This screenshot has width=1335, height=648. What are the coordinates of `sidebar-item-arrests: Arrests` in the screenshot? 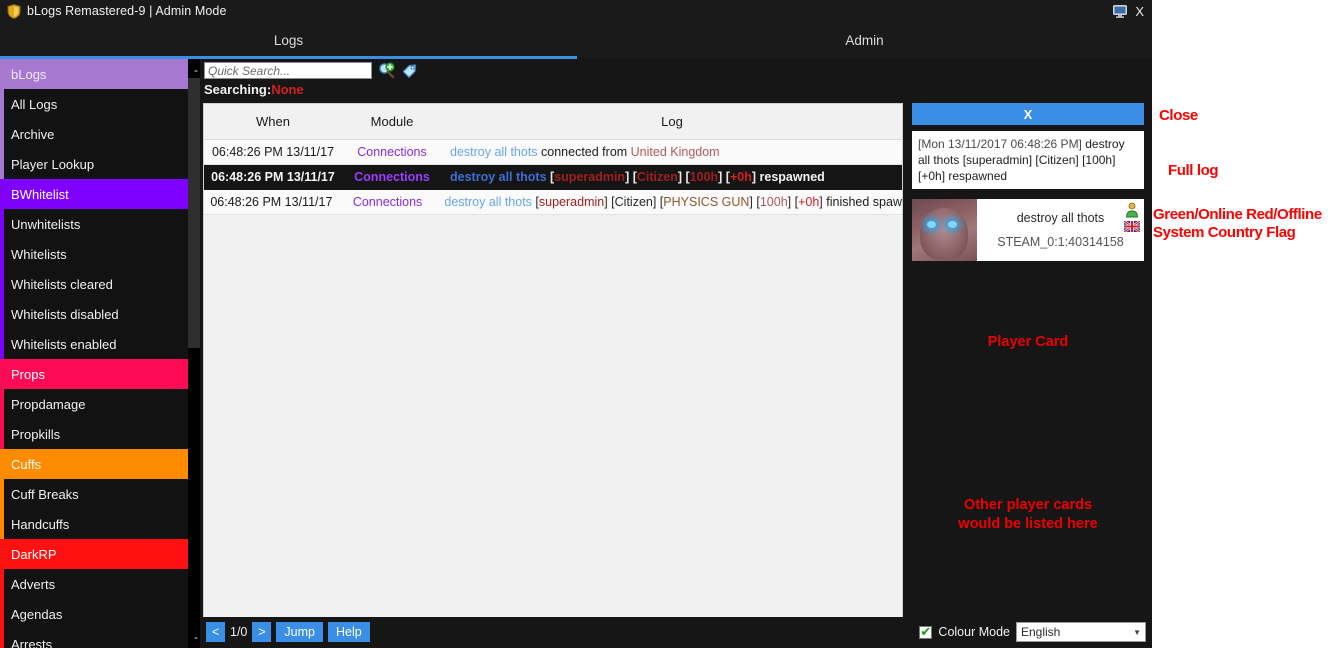 It's located at (94, 638).